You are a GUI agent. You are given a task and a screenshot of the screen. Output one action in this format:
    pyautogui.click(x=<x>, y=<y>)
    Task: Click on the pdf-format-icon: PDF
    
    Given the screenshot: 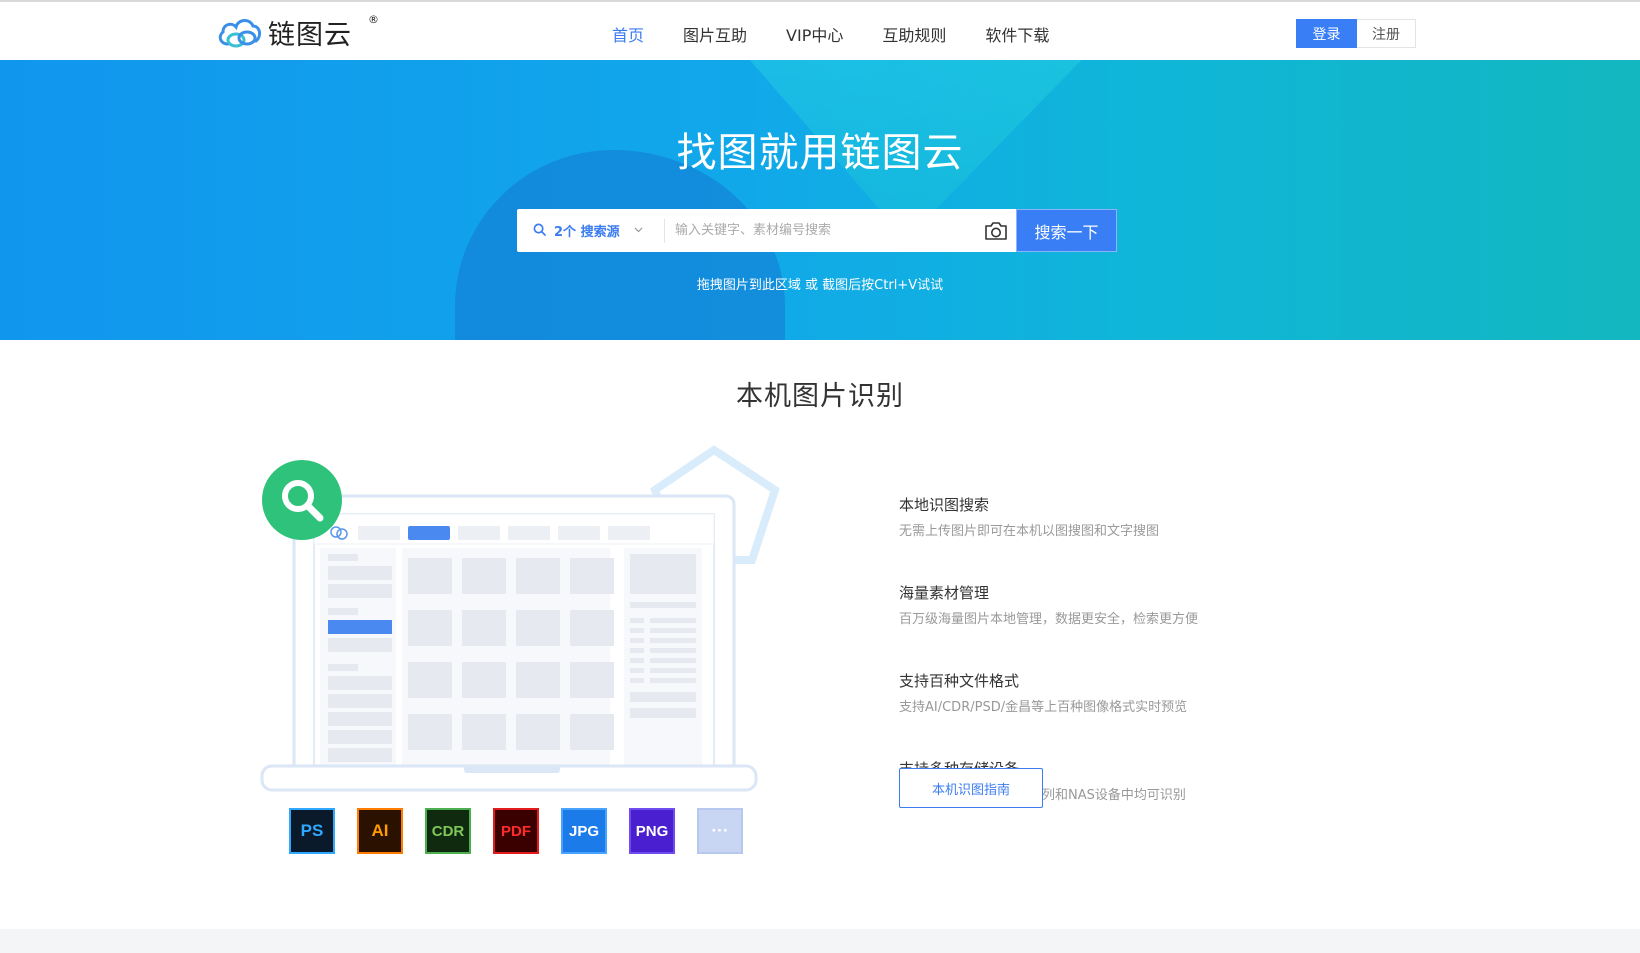 What is the action you would take?
    pyautogui.click(x=516, y=831)
    